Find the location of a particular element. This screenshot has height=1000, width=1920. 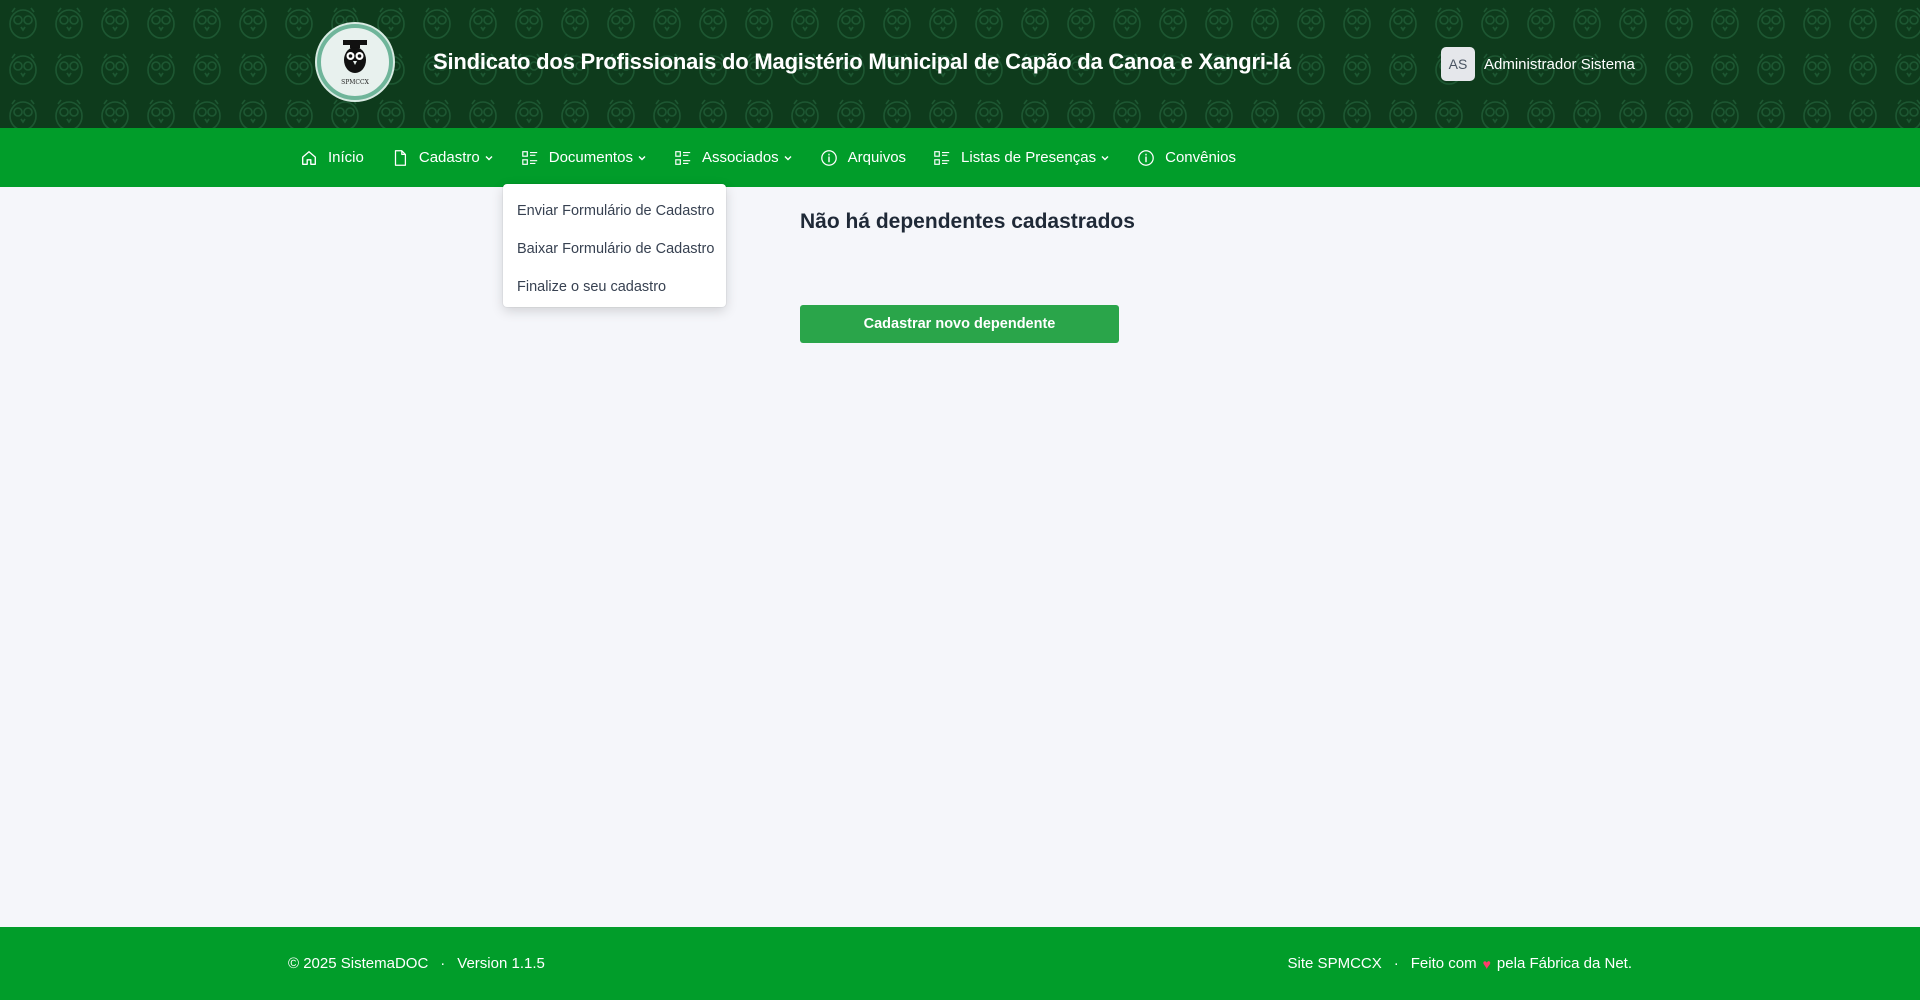

copyright: © 2025 SistemaDOC is located at coordinates (358, 963).